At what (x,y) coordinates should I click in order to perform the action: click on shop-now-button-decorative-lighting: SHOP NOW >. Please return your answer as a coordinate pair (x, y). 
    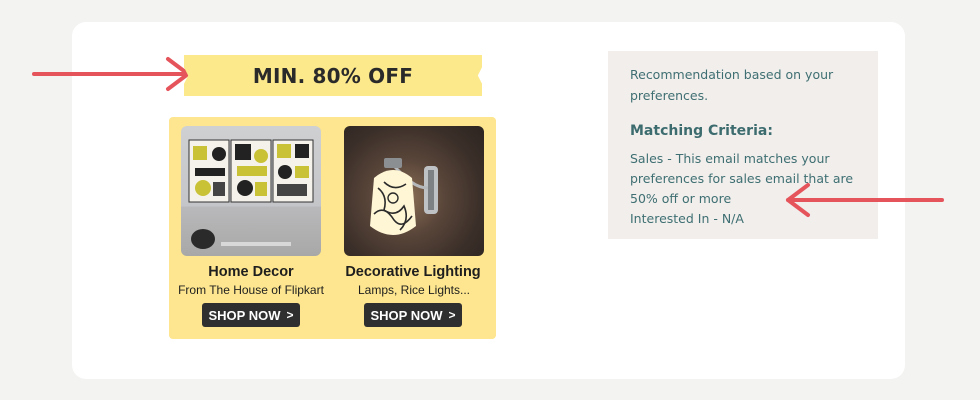
    Looking at the image, I should click on (413, 315).